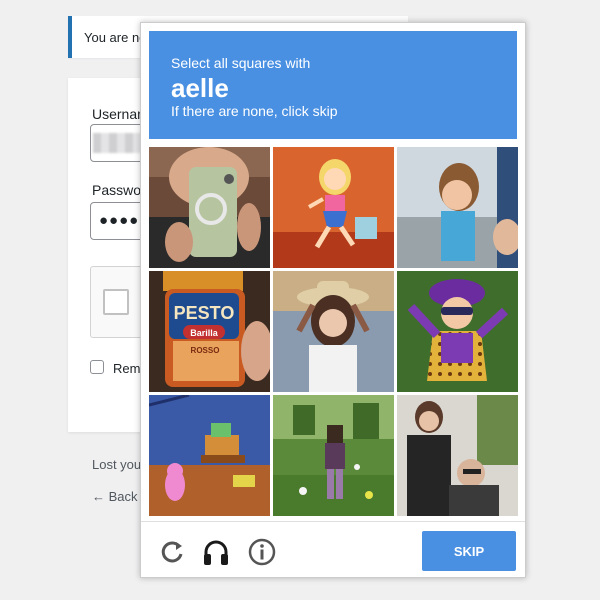 The height and width of the screenshot is (600, 600). I want to click on captcha-tile-cartoon-room-computer, so click(209, 455).